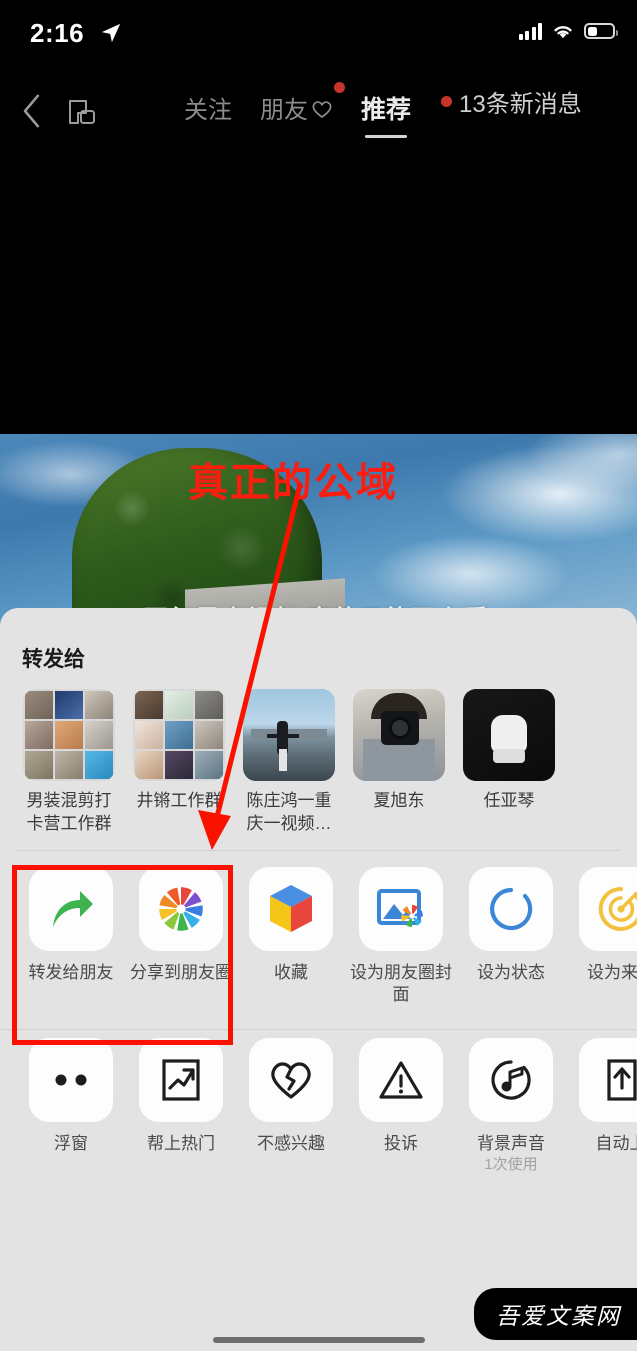 This screenshot has height=1351, width=637. What do you see at coordinates (401, 983) in the screenshot?
I see `action-label: 设为朋友圈封面` at bounding box center [401, 983].